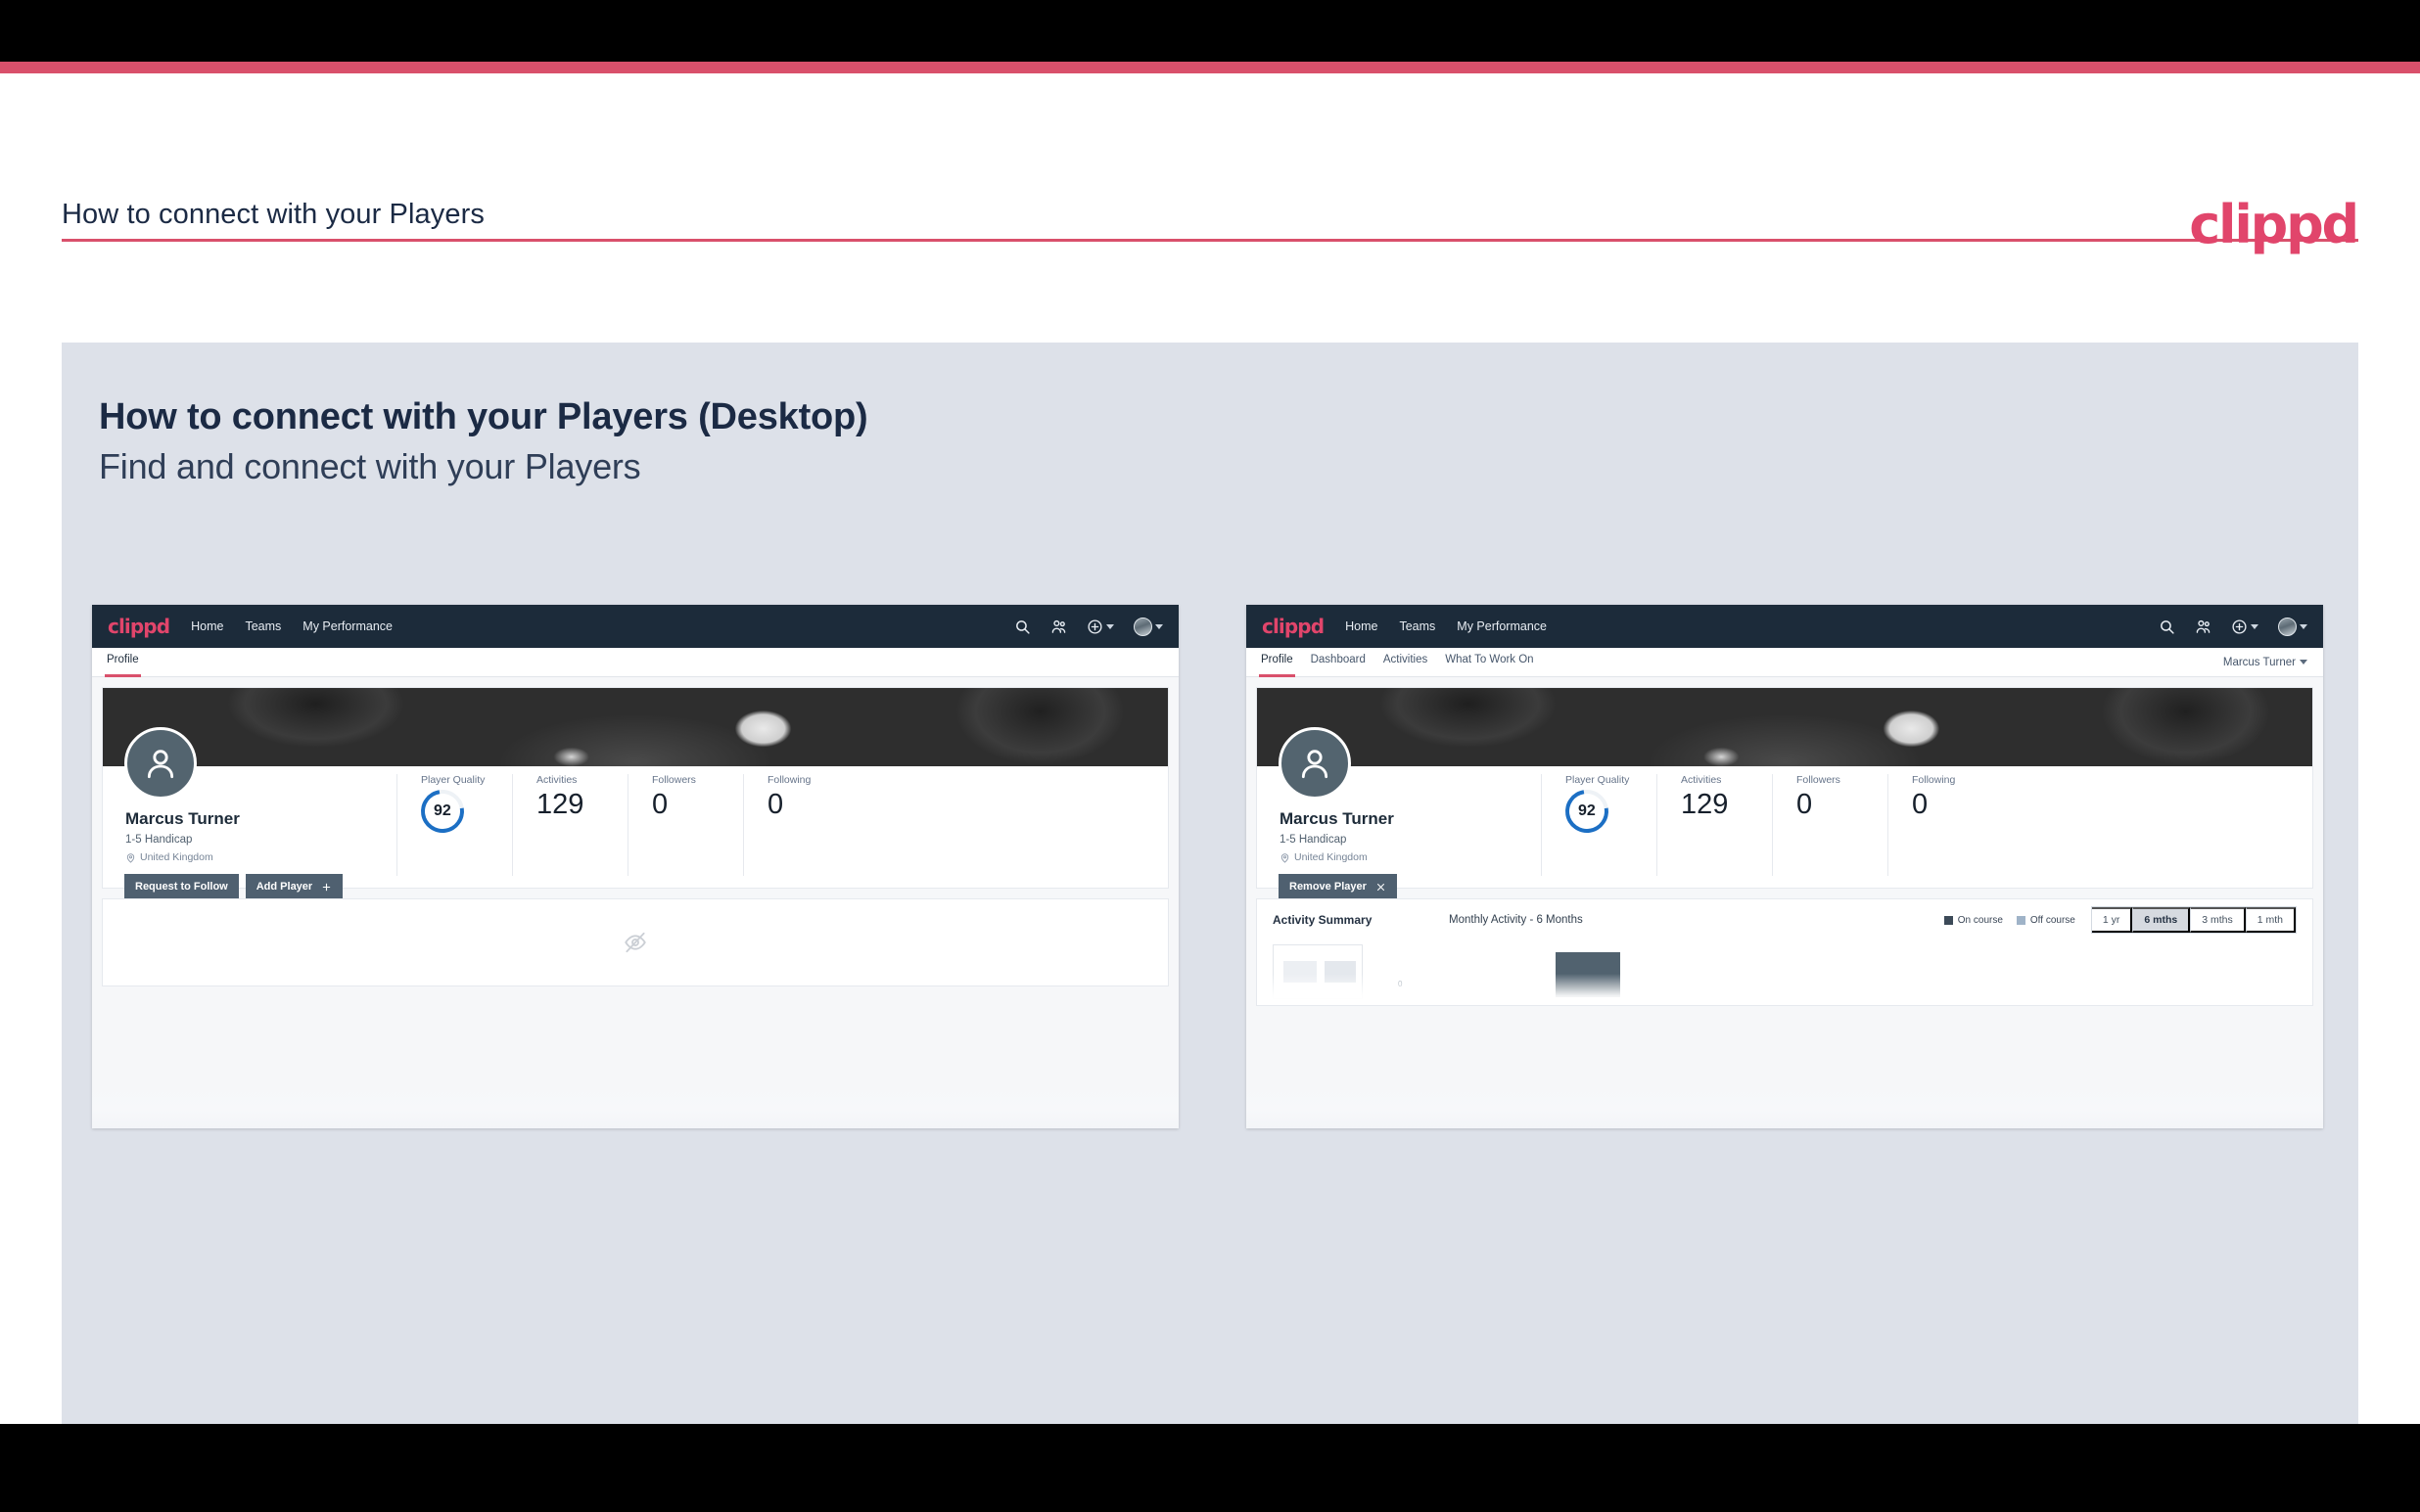  What do you see at coordinates (635, 942) in the screenshot?
I see `hidden-content-card` at bounding box center [635, 942].